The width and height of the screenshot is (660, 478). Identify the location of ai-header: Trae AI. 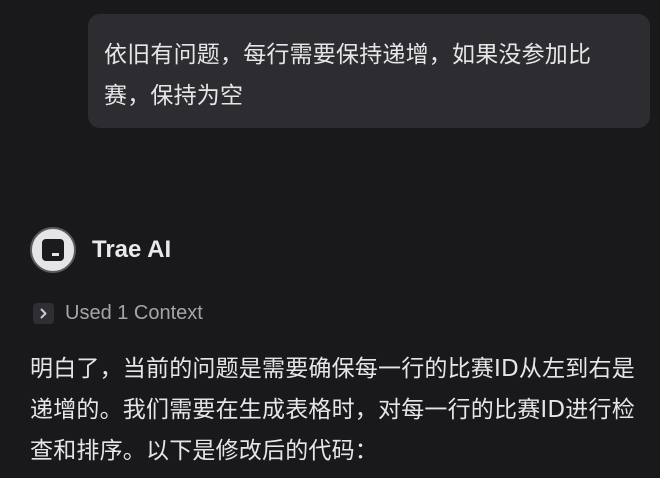
(100, 250).